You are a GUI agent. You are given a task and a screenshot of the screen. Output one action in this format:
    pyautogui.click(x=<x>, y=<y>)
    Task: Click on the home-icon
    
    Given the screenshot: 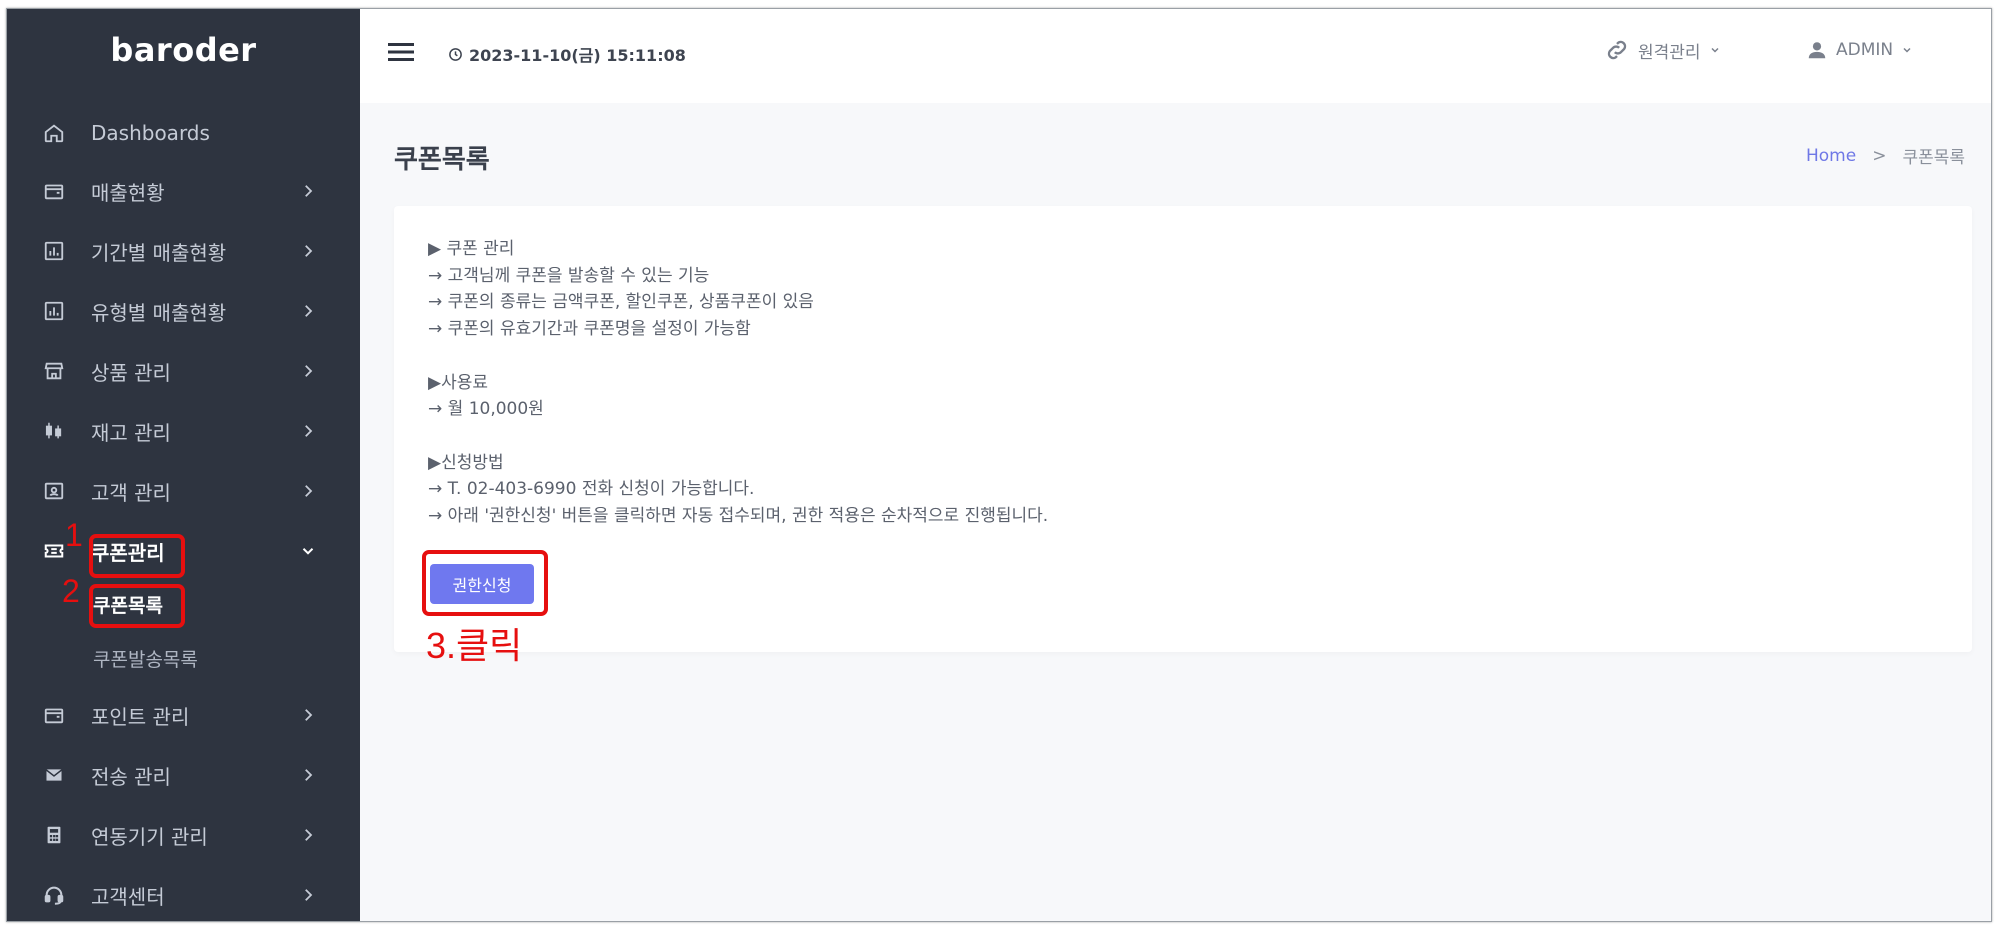 What is the action you would take?
    pyautogui.click(x=54, y=133)
    